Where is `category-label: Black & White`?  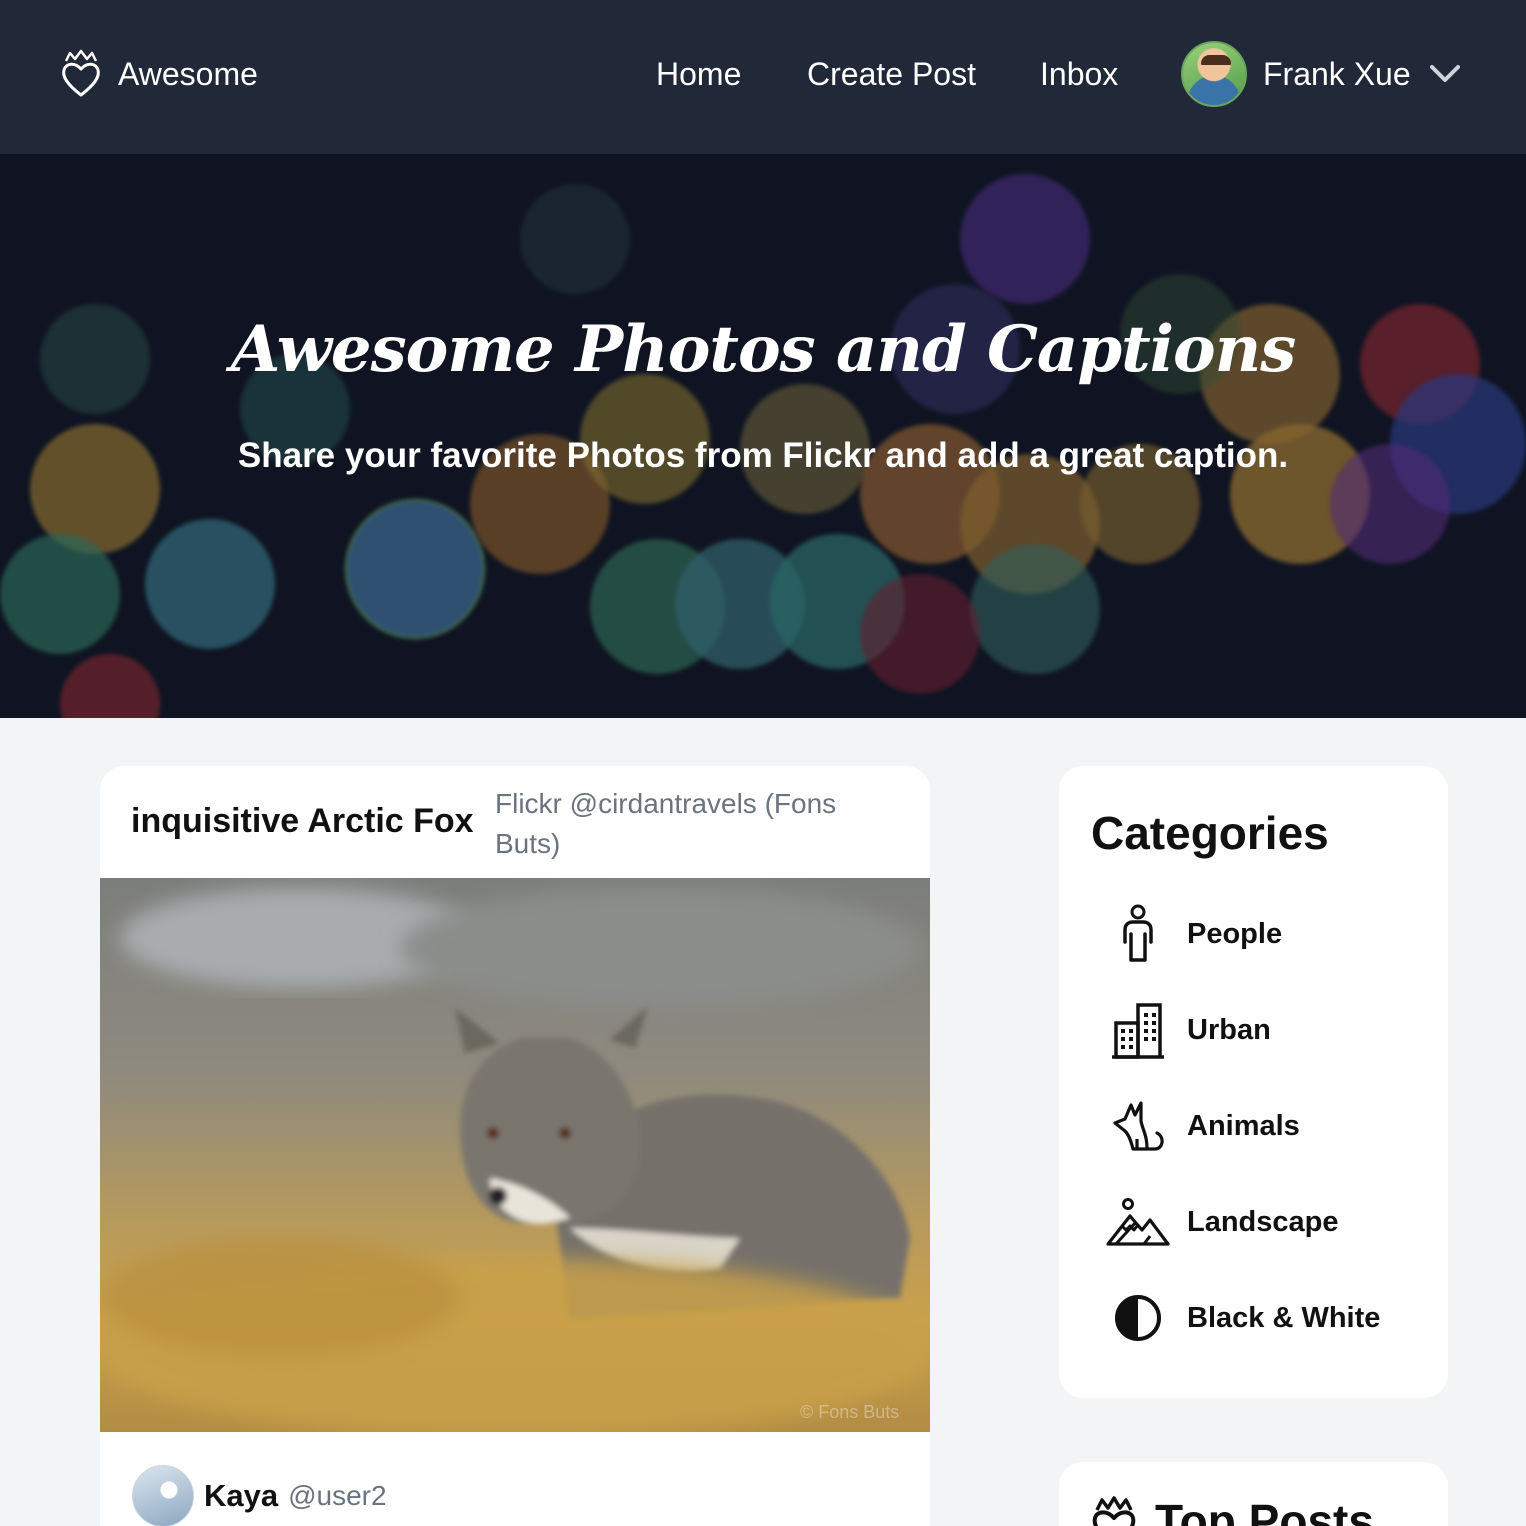 category-label: Black & White is located at coordinates (1284, 1317).